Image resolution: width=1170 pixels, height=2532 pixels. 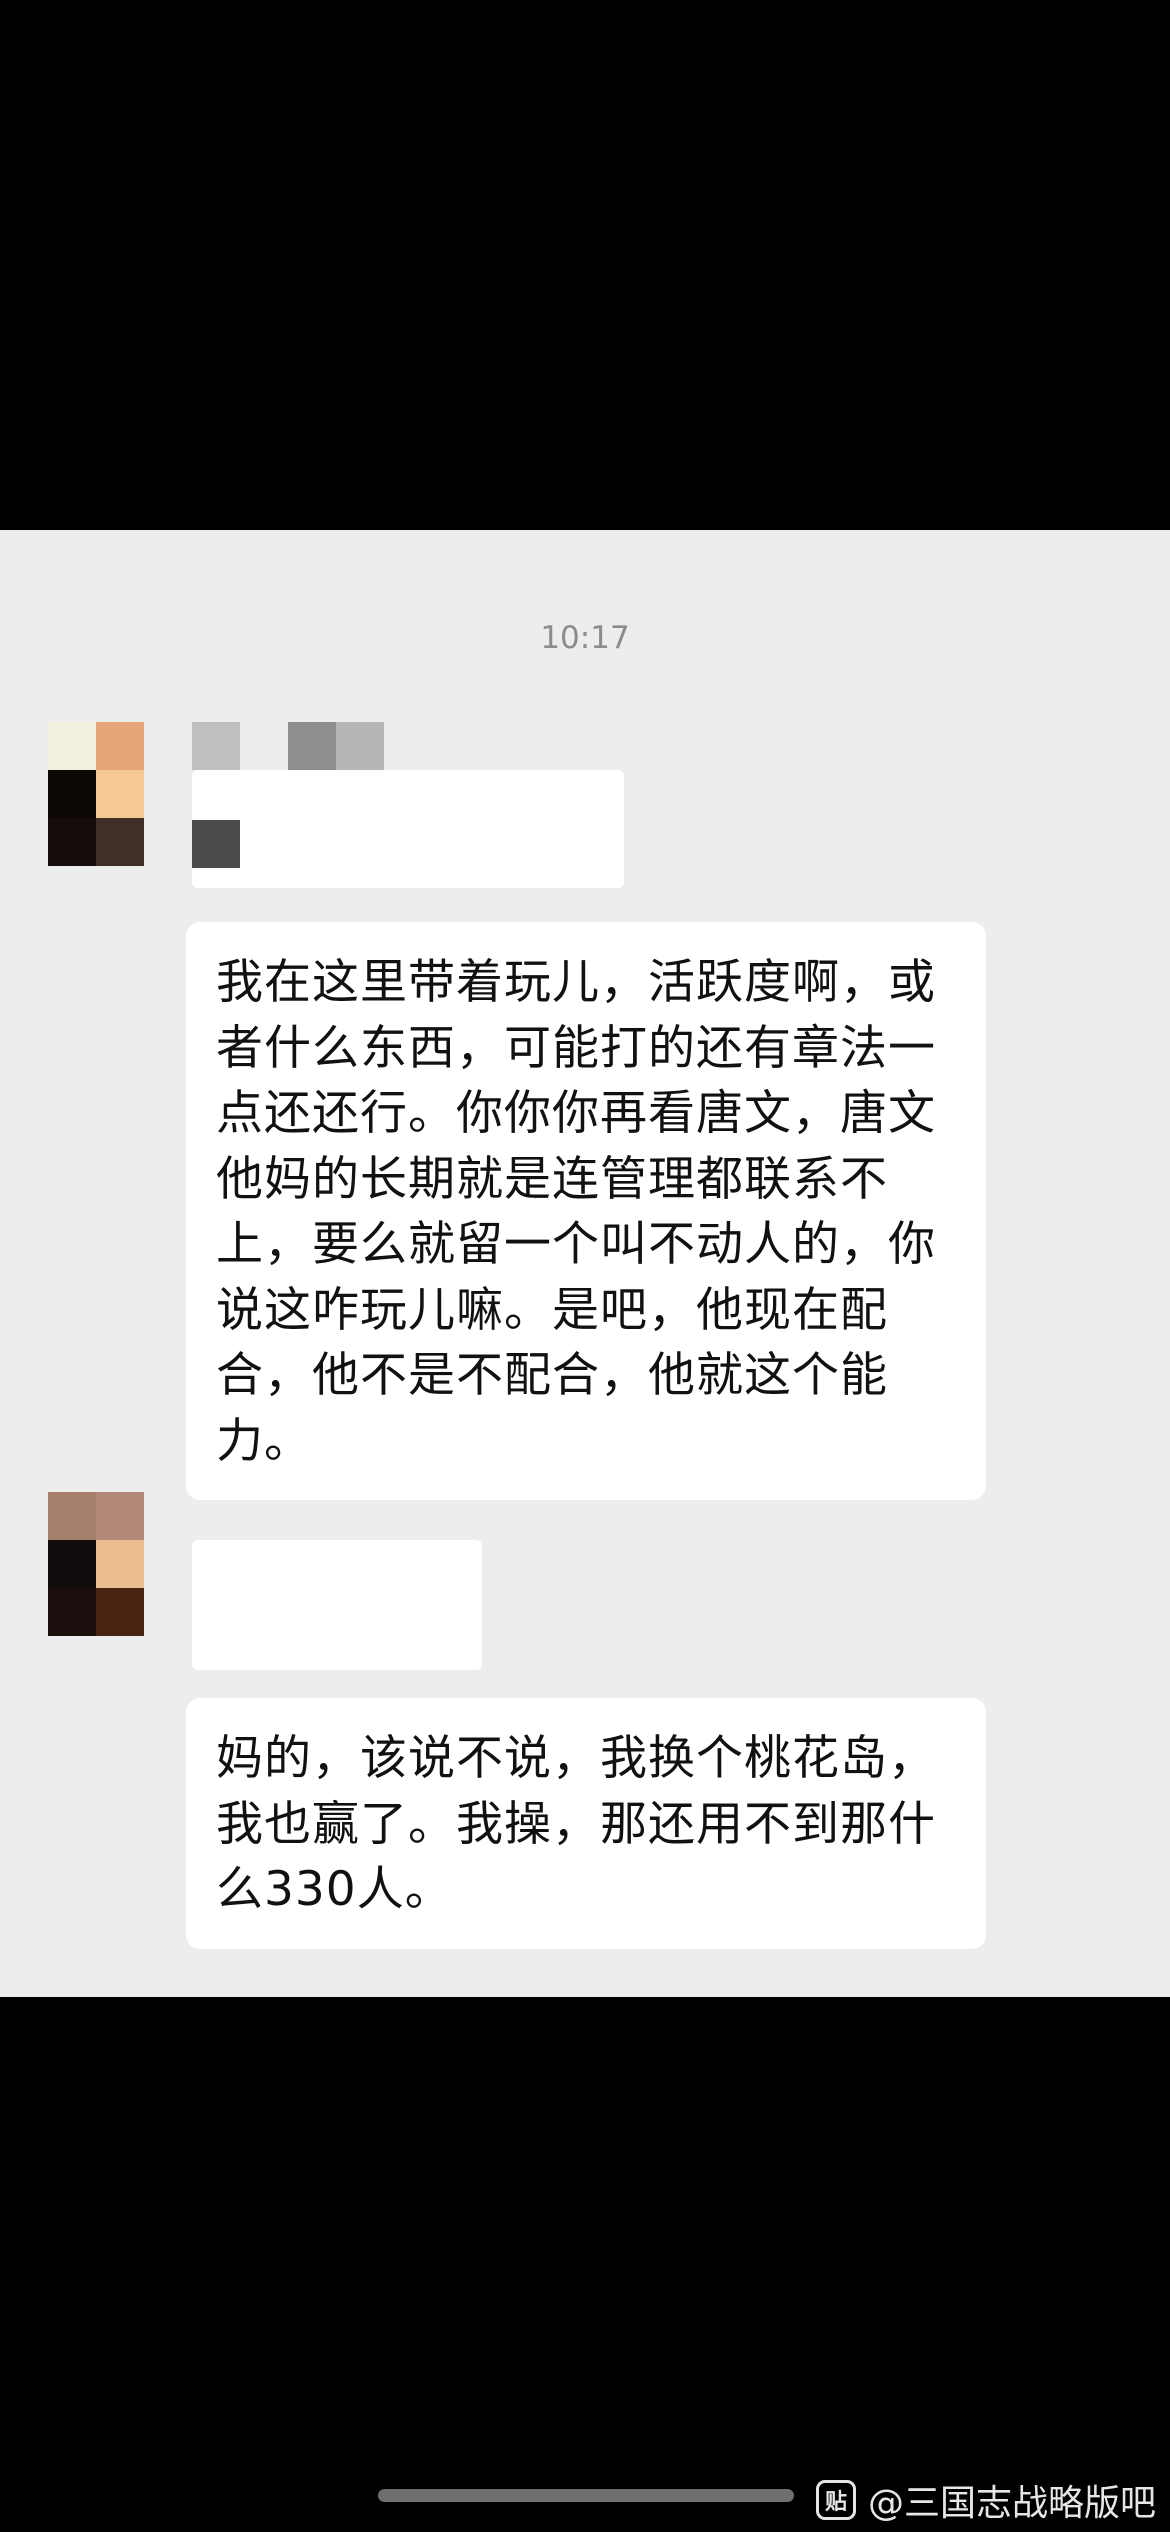 What do you see at coordinates (586, 2495) in the screenshot?
I see `home-indicator` at bounding box center [586, 2495].